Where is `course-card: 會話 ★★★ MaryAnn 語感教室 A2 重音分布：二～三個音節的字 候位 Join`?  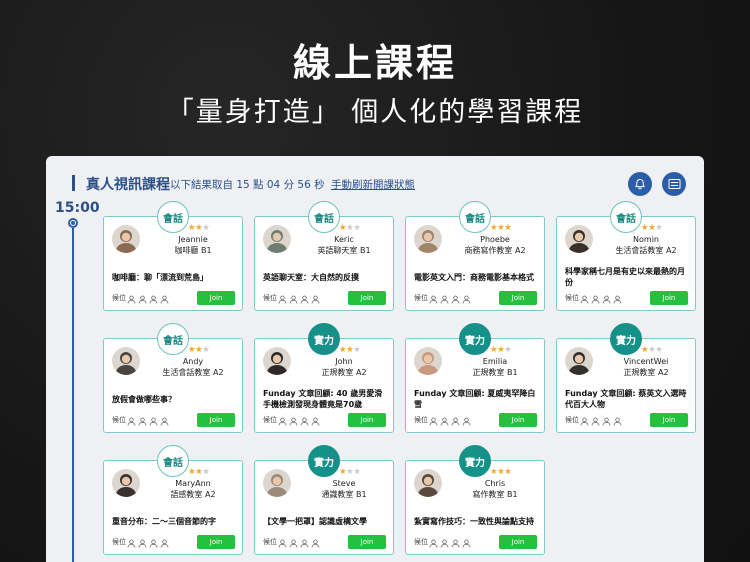
course-card: 會話 ★★★ MaryAnn 語感教室 A2 重音分布：二～三個音節的字 候位 Join is located at coordinates (173, 500).